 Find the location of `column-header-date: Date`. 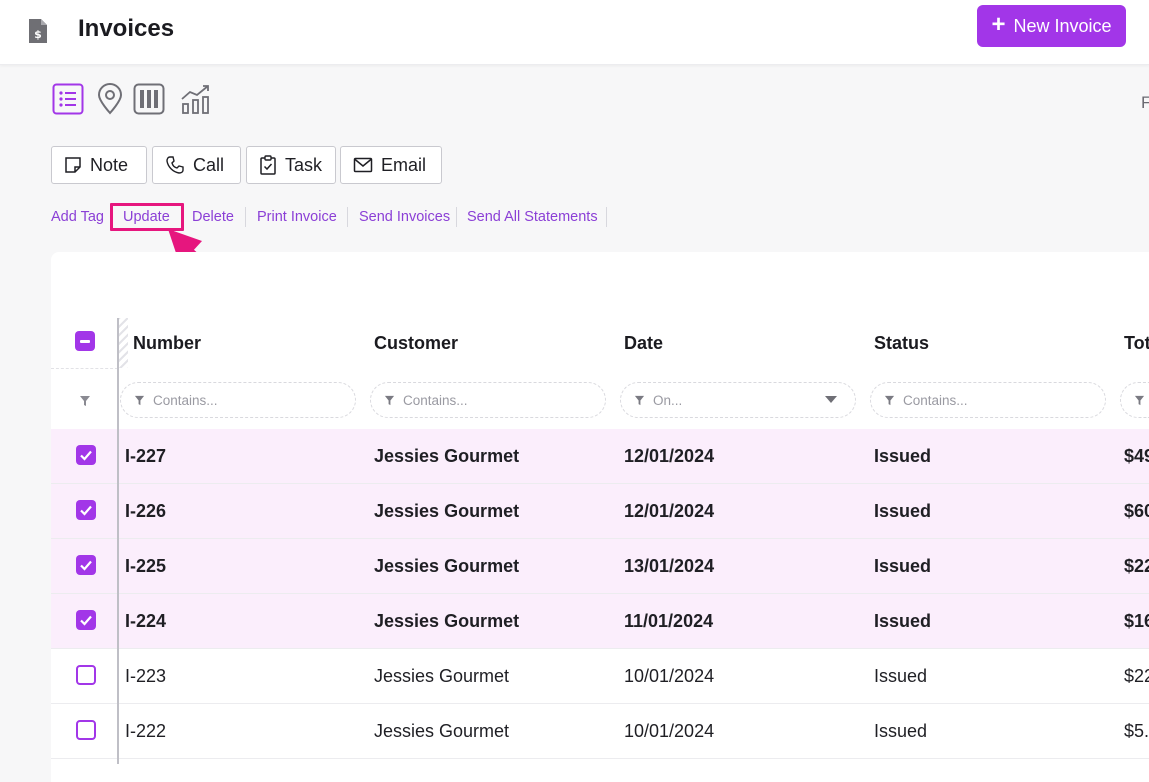

column-header-date: Date is located at coordinates (643, 343).